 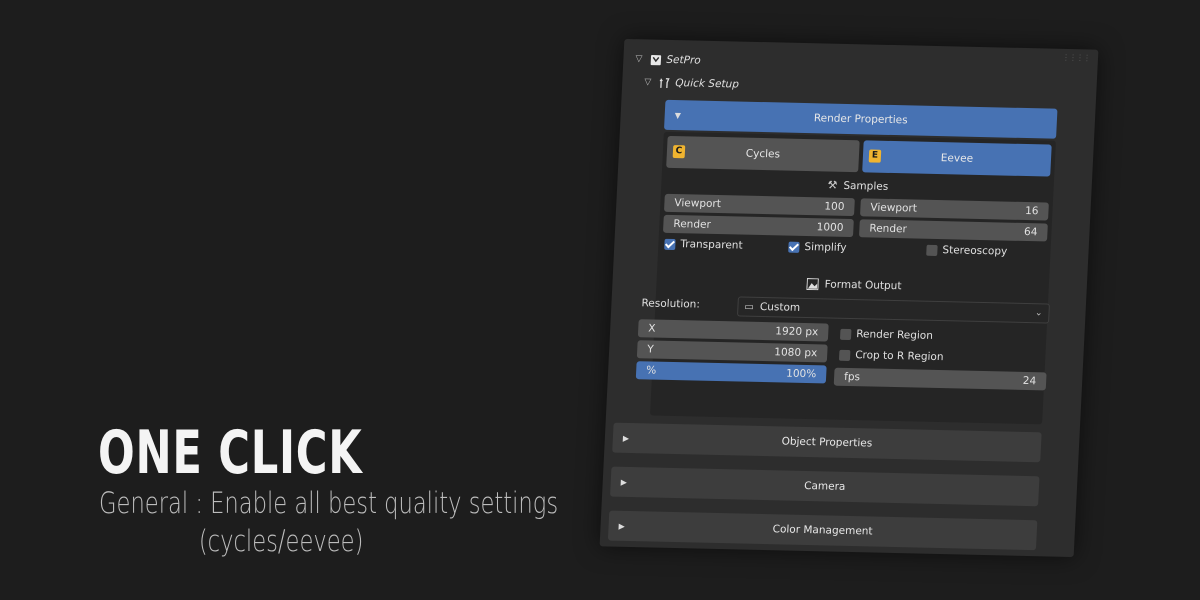 What do you see at coordinates (894, 335) in the screenshot?
I see `checkbox-label: Render Region` at bounding box center [894, 335].